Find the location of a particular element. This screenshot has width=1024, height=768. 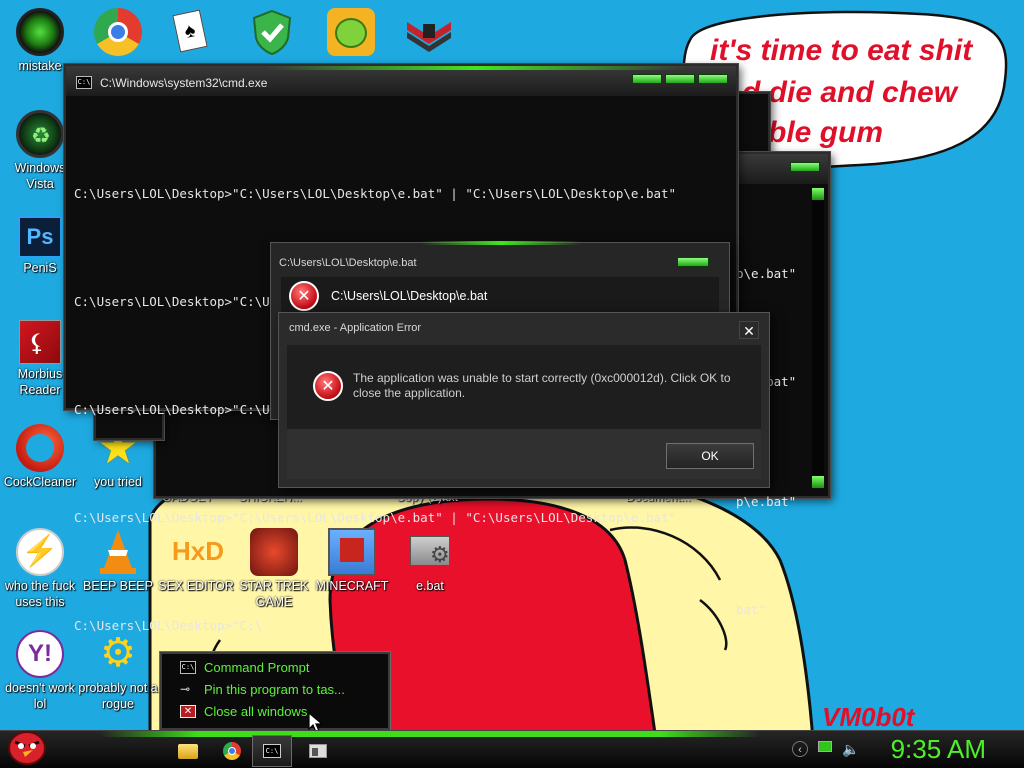

emblem-icon is located at coordinates (429, 32).